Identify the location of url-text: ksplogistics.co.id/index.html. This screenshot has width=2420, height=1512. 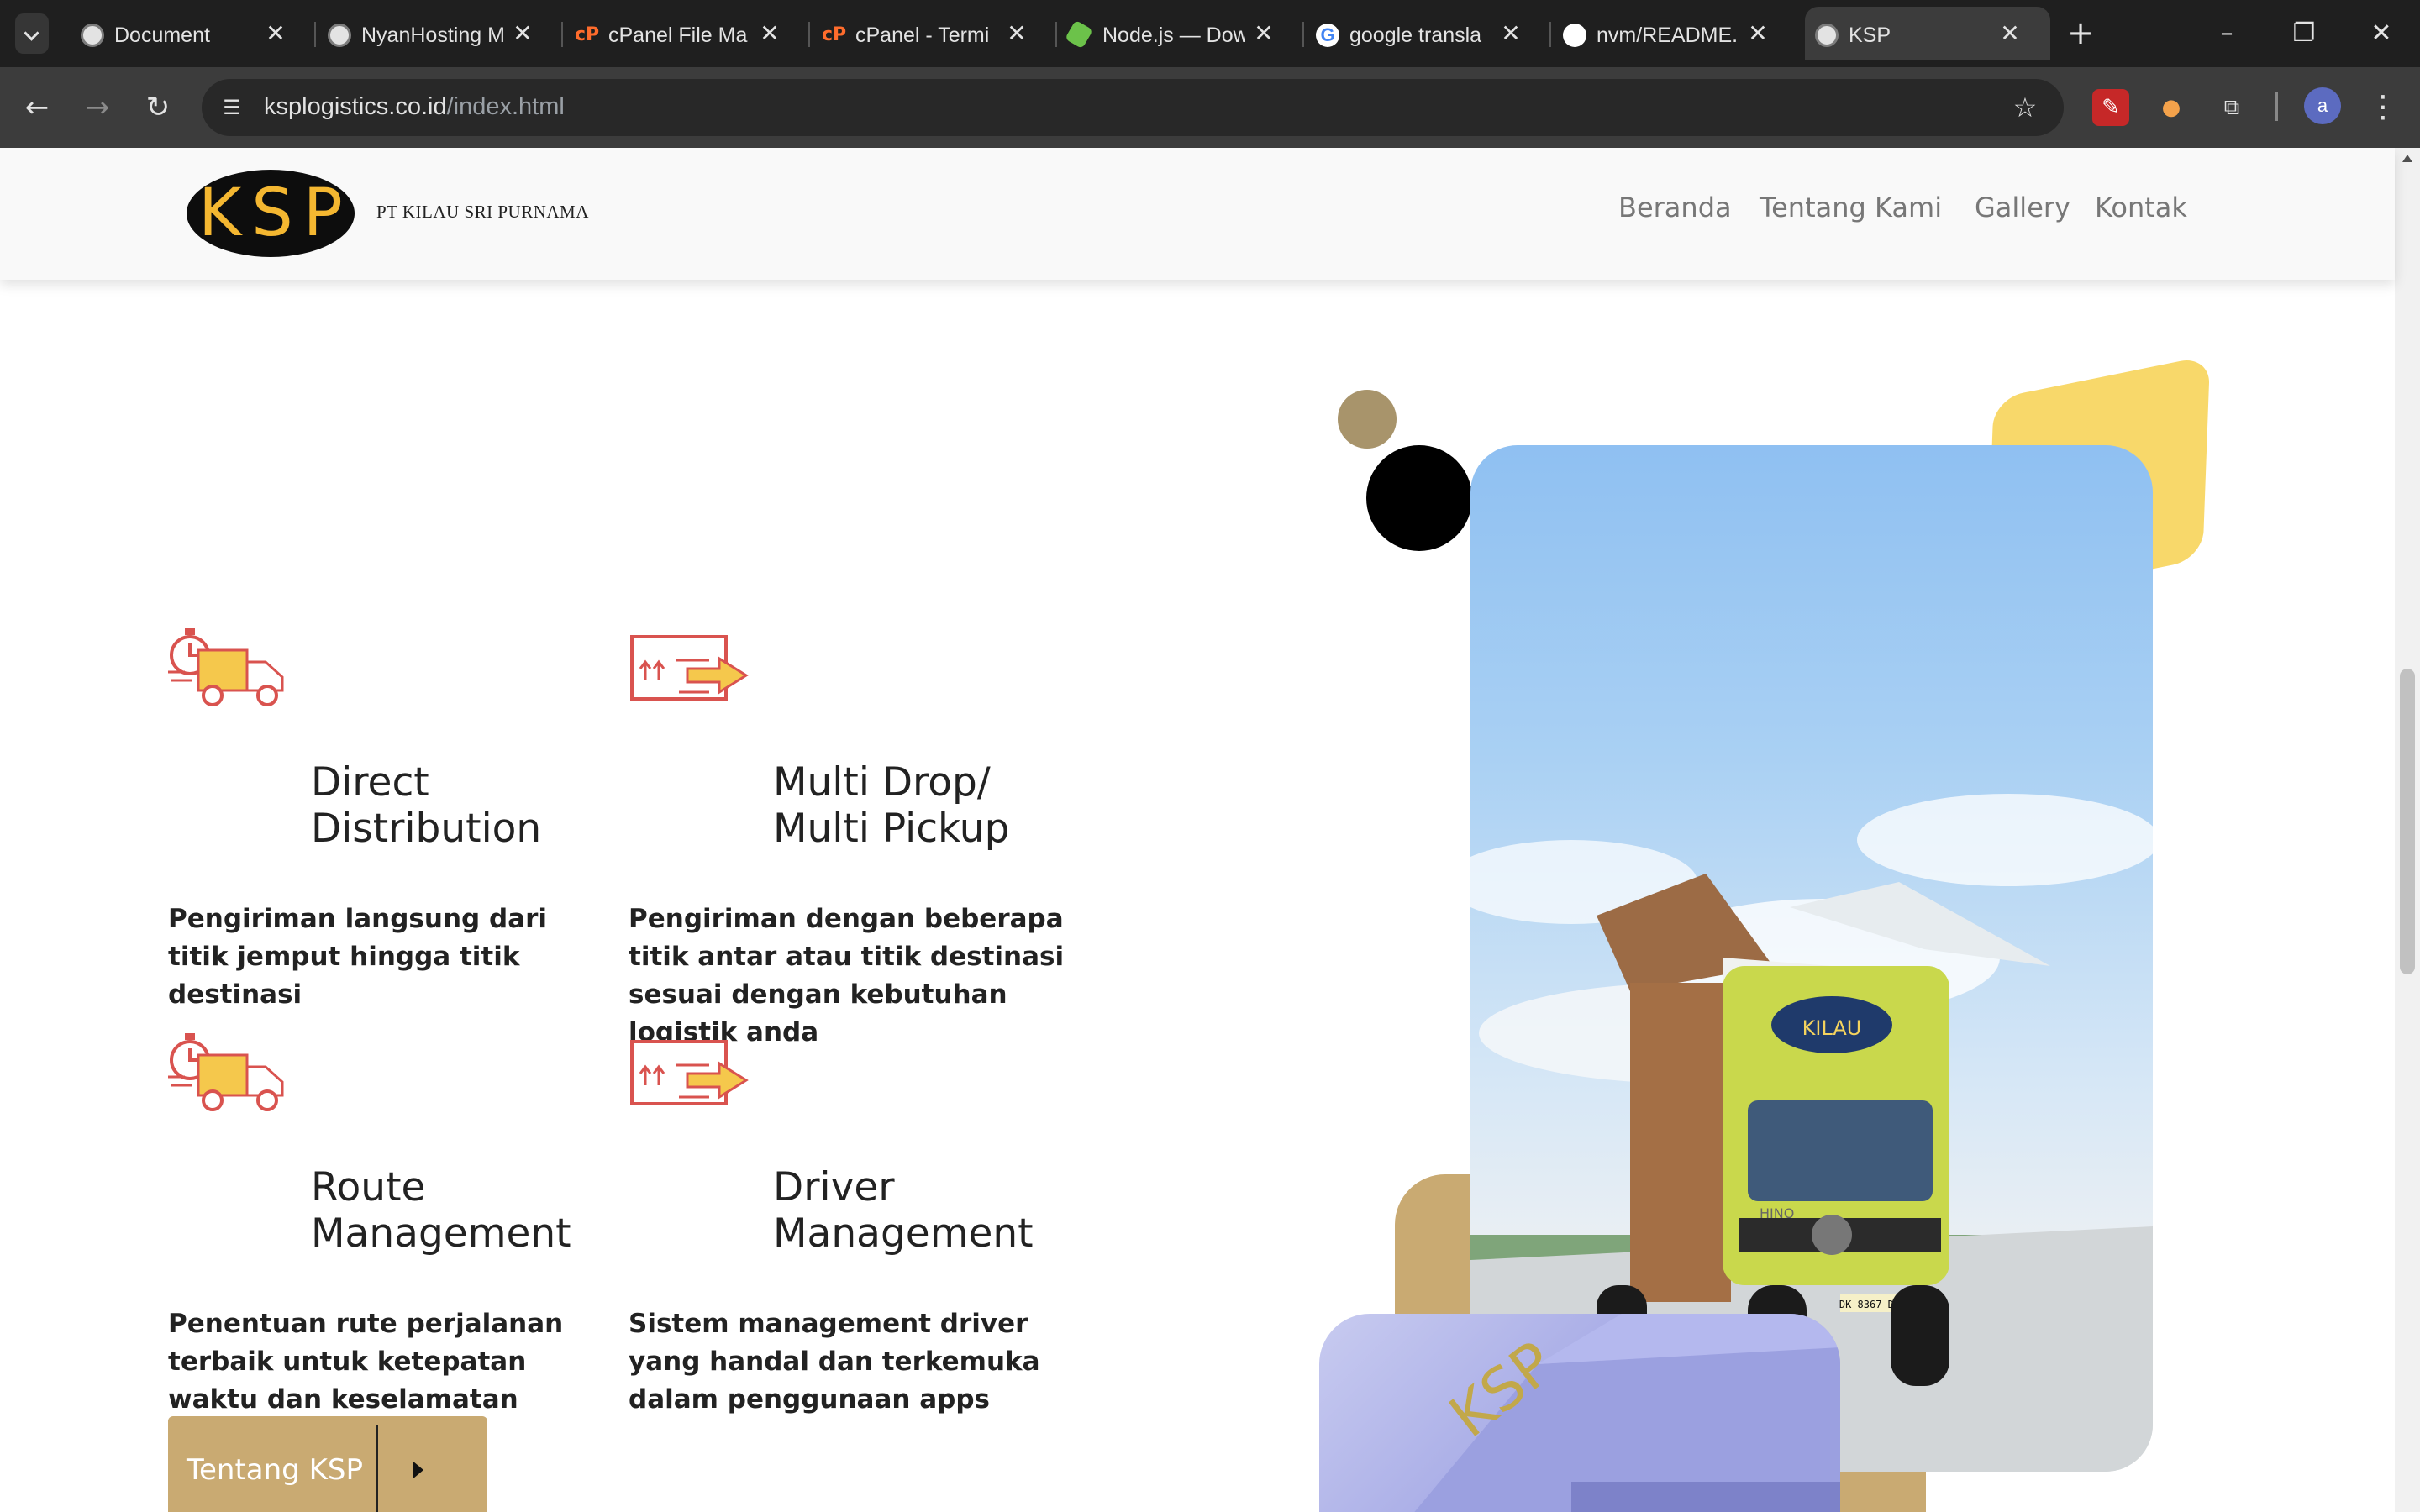
(414, 107).